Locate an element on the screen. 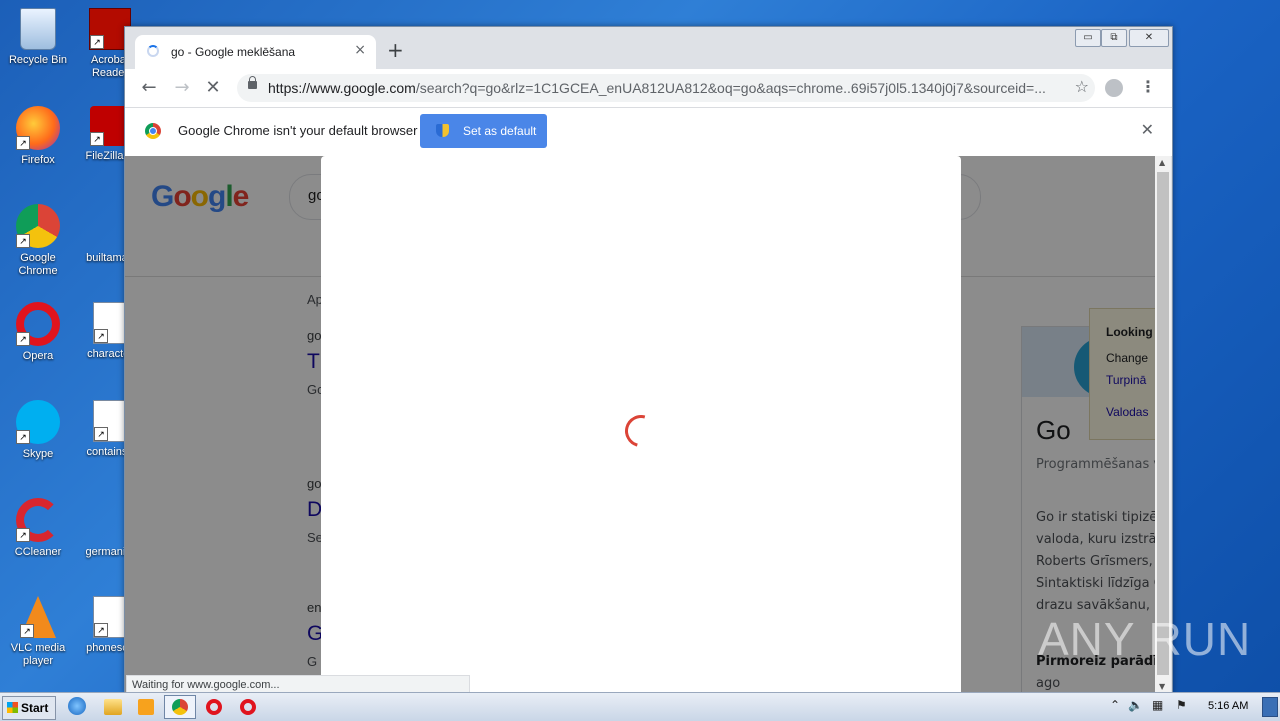 The height and width of the screenshot is (721, 1280). file-explorer-icon is located at coordinates (113, 707).